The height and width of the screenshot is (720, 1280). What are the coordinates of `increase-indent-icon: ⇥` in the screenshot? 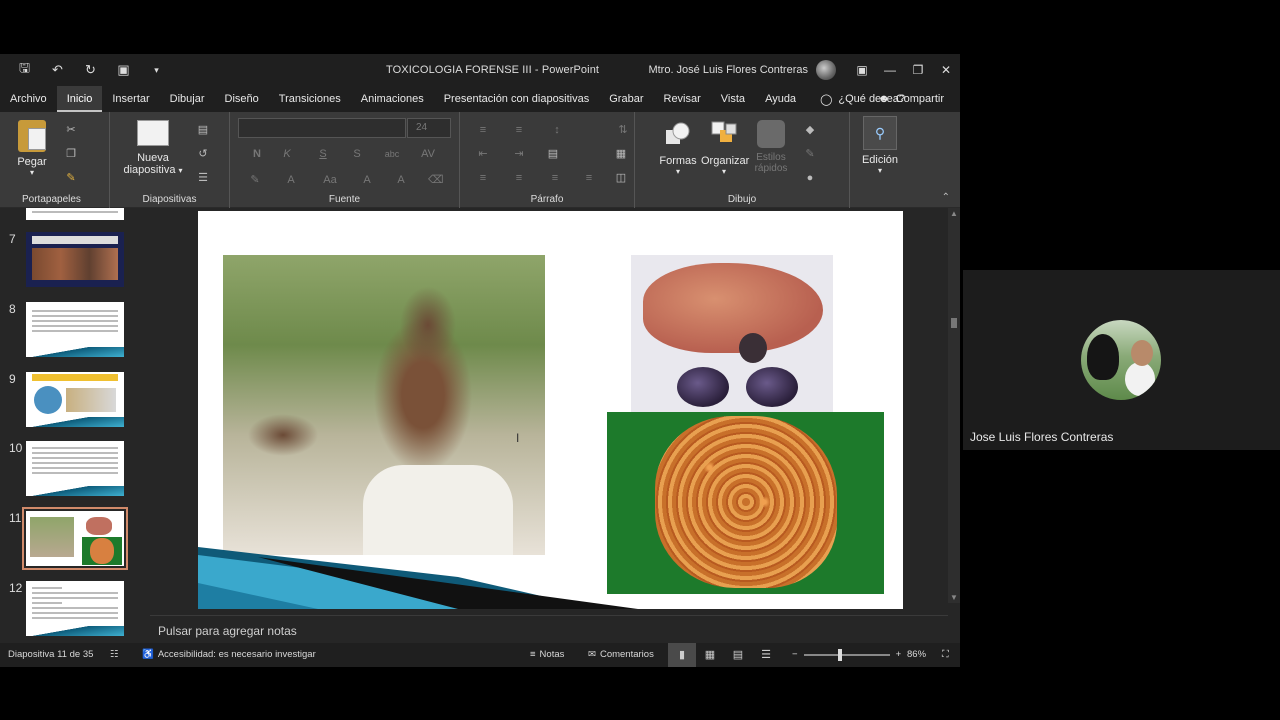 It's located at (519, 154).